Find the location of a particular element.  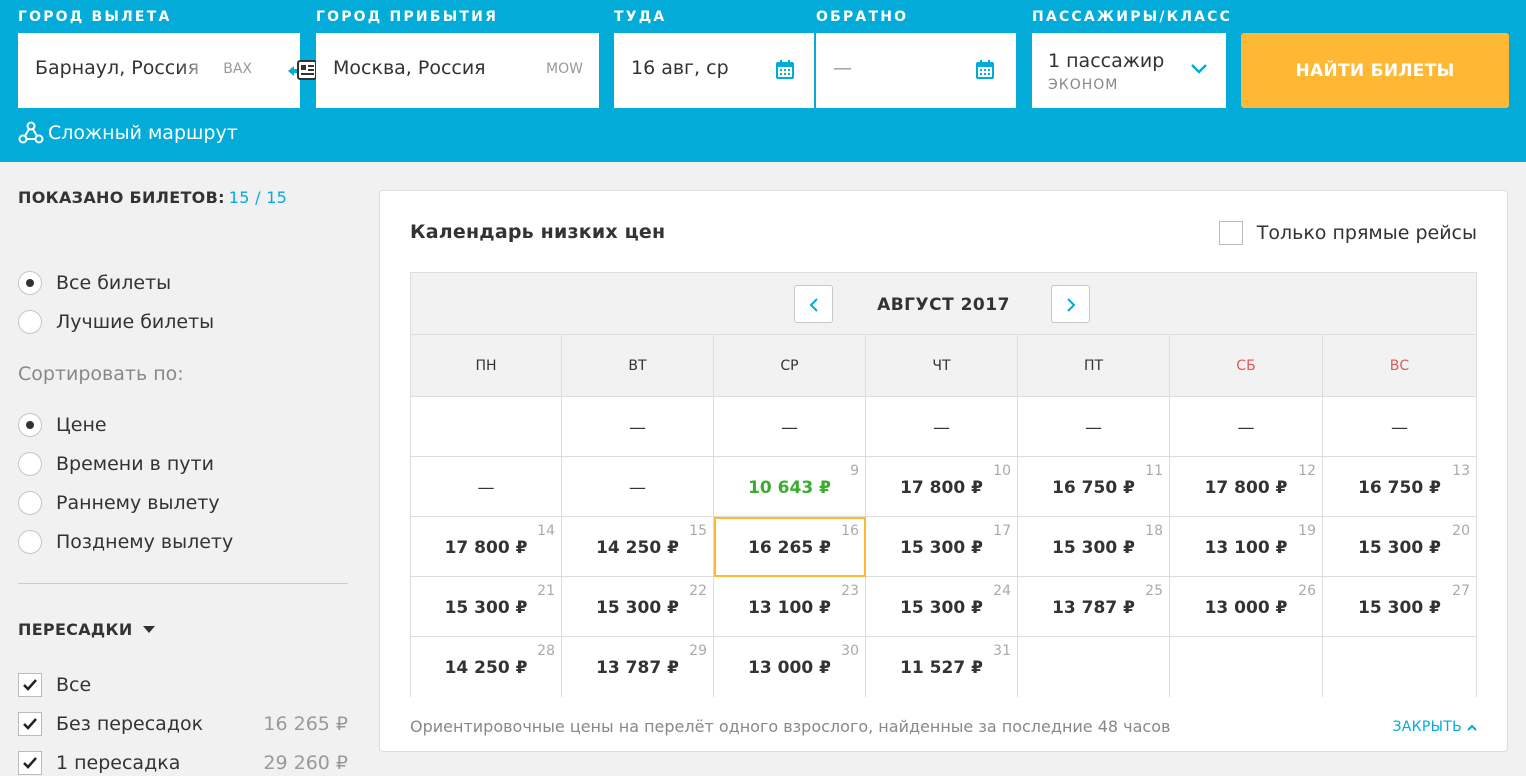

calendar-day-cell: 26 13 000 ₽ is located at coordinates (1246, 607).